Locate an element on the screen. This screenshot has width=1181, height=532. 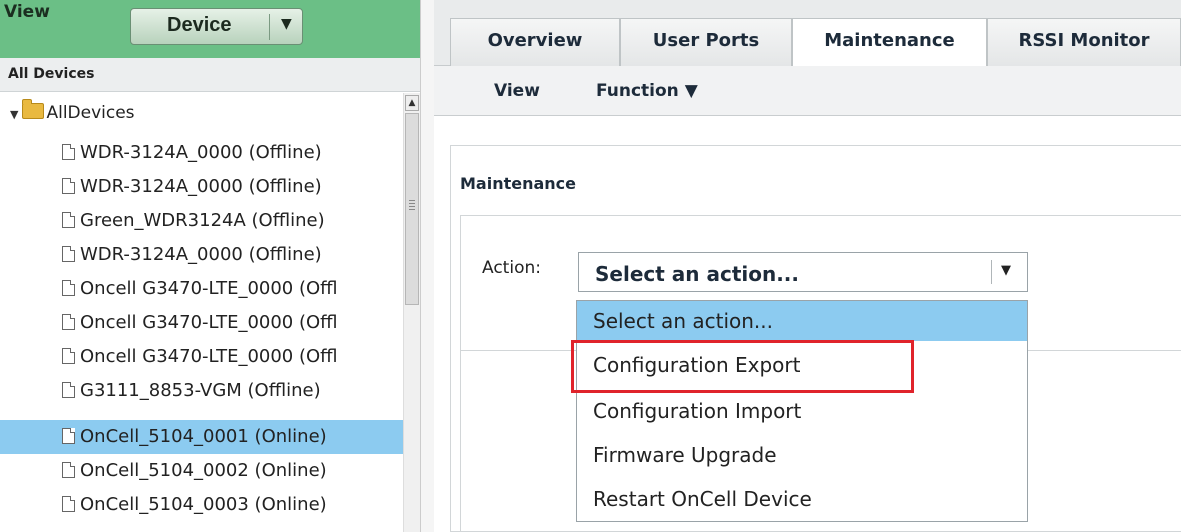
tree-item-label: Green_WDR3124A (Offline) is located at coordinates (202, 220).